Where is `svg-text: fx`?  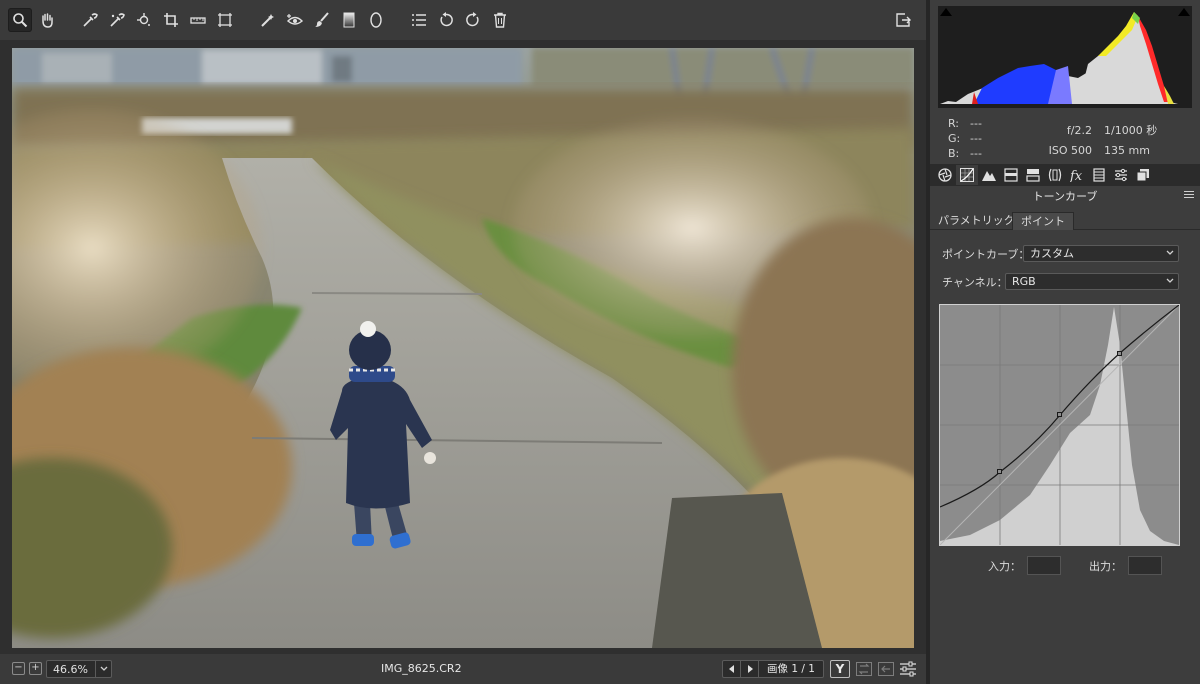
svg-text: fx is located at coordinates (1076, 175).